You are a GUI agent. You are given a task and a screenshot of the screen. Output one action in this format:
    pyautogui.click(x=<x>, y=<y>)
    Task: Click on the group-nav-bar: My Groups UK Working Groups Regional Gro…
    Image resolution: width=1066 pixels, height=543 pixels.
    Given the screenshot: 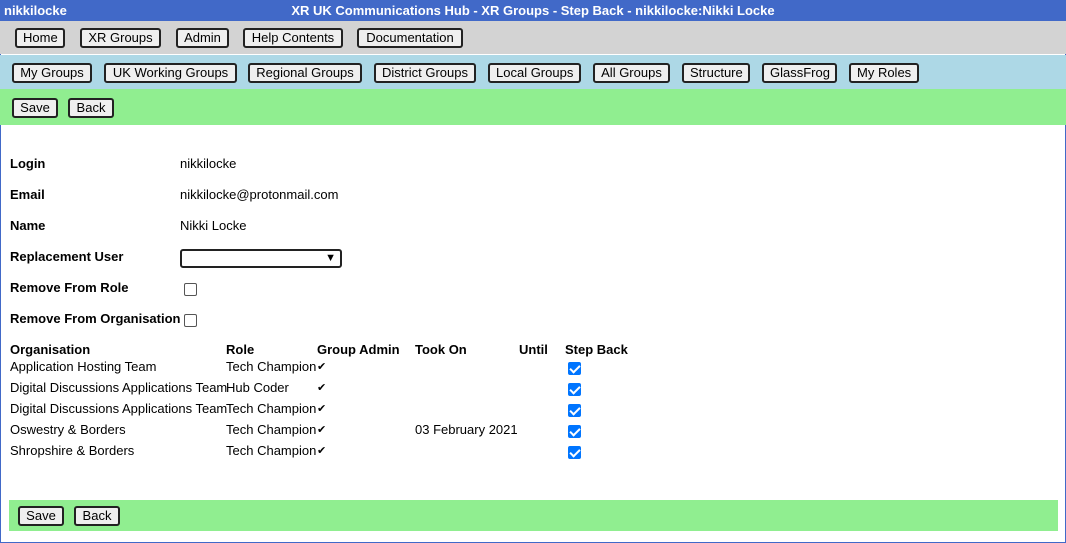 What is the action you would take?
    pyautogui.click(x=533, y=72)
    